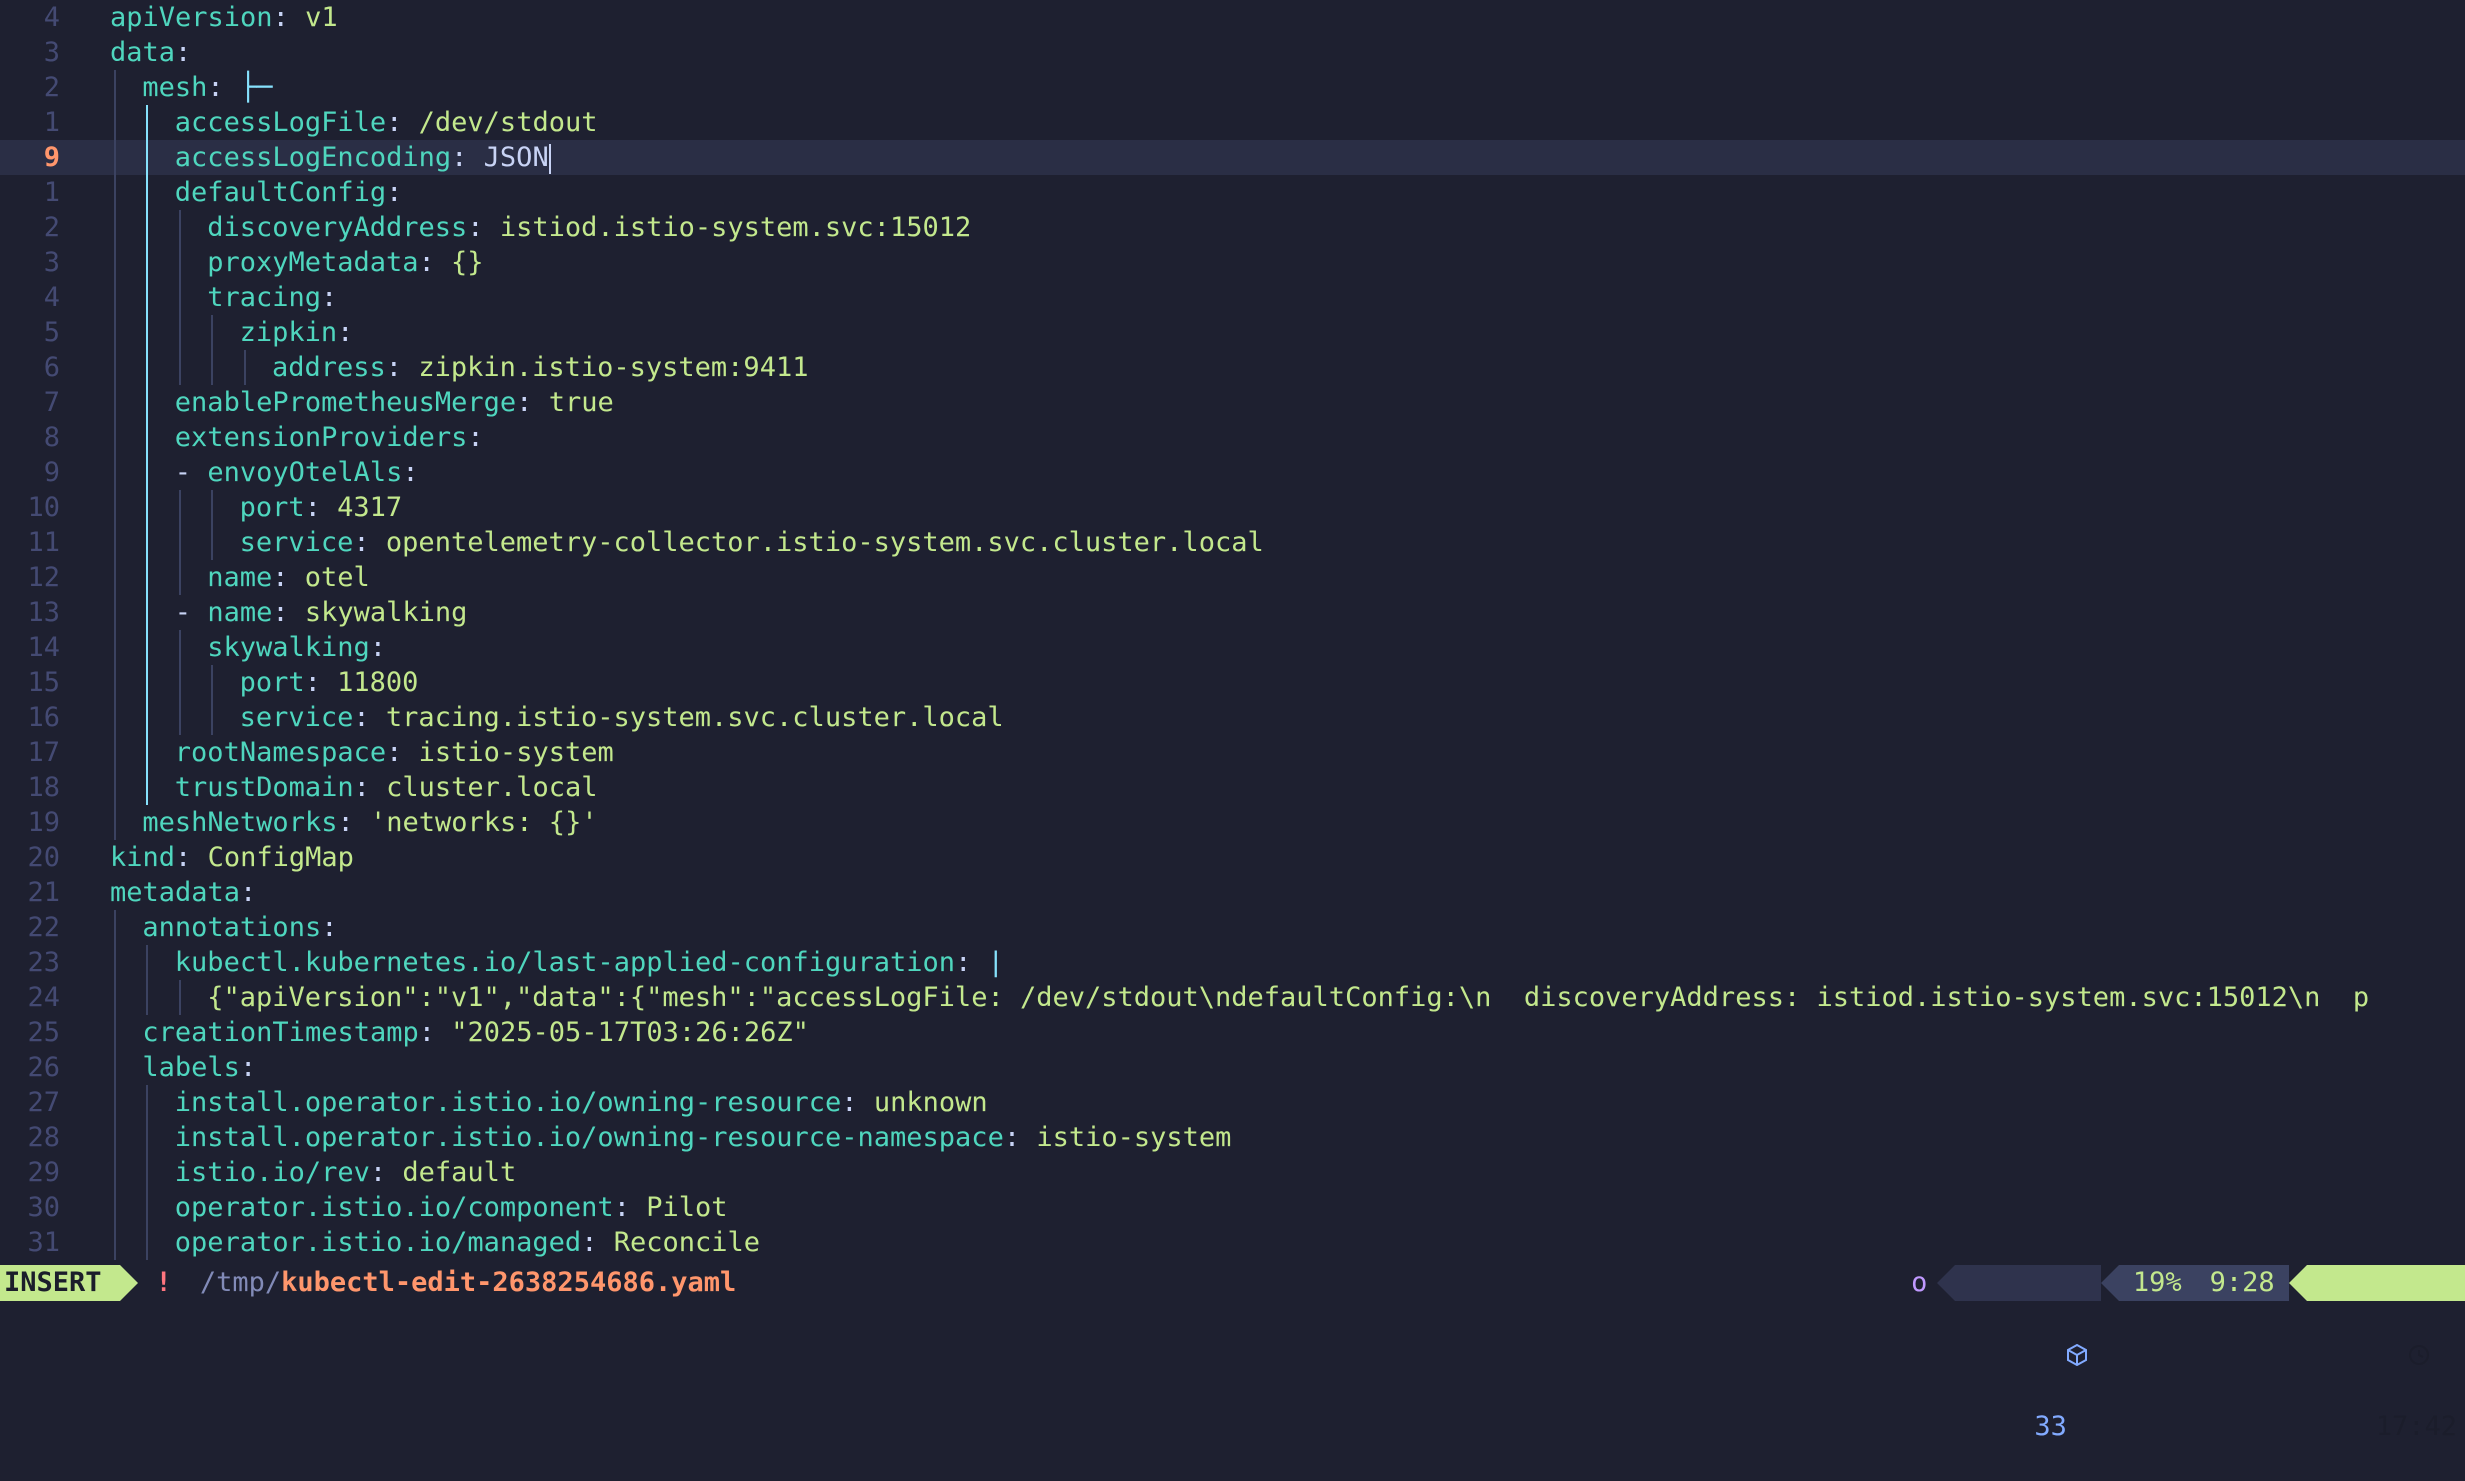  Describe the element at coordinates (378, 1242) in the screenshot. I see `yaml-key: operator.istio.io/managed` at that location.